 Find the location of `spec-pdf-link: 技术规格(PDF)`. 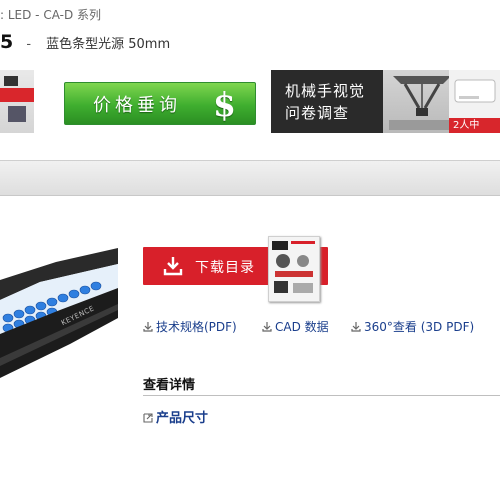

spec-pdf-link: 技术规格(PDF) is located at coordinates (190, 326).